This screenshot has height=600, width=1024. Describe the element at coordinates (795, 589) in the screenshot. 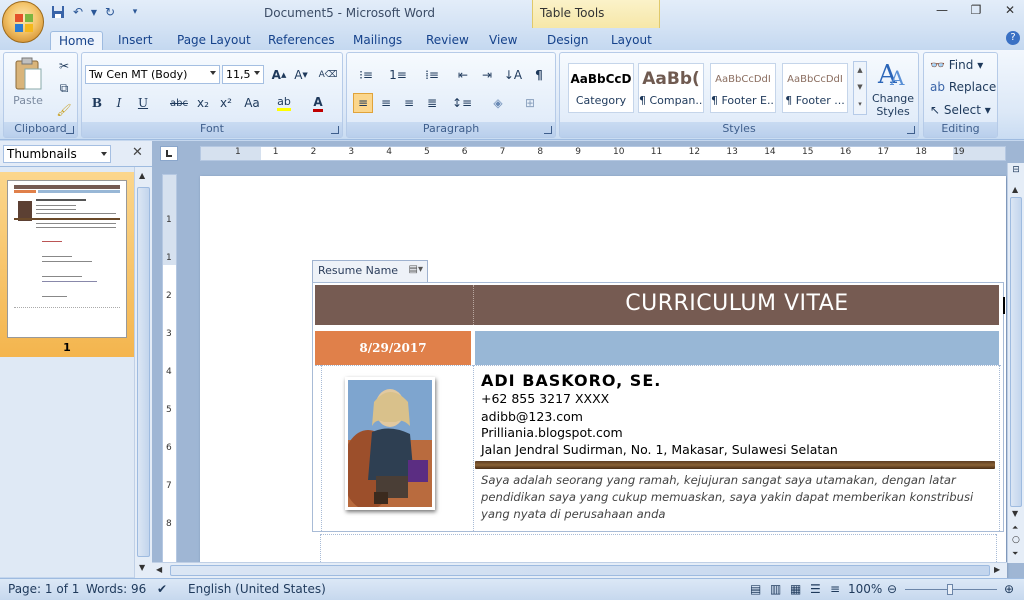

I see `web-layout-icon: ▦` at that location.